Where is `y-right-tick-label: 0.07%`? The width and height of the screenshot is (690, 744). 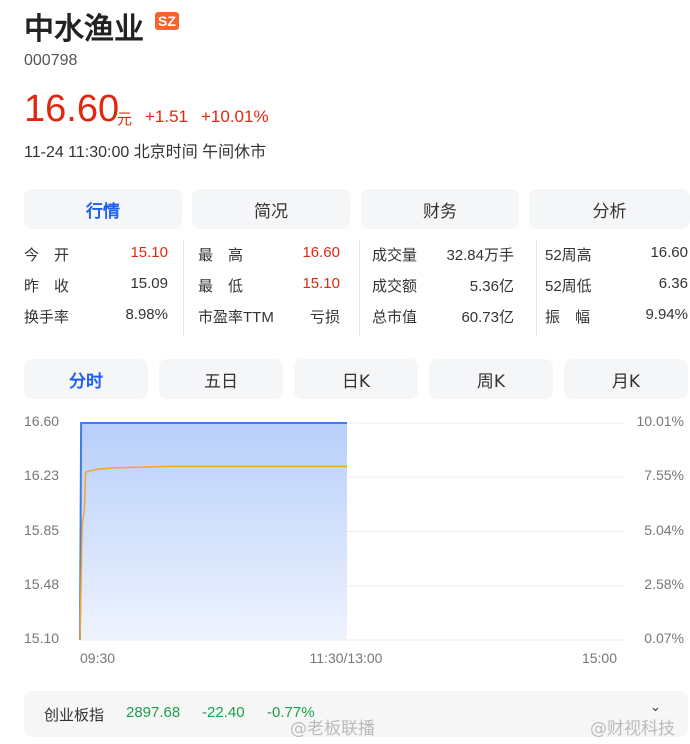
y-right-tick-label: 0.07% is located at coordinates (664, 638).